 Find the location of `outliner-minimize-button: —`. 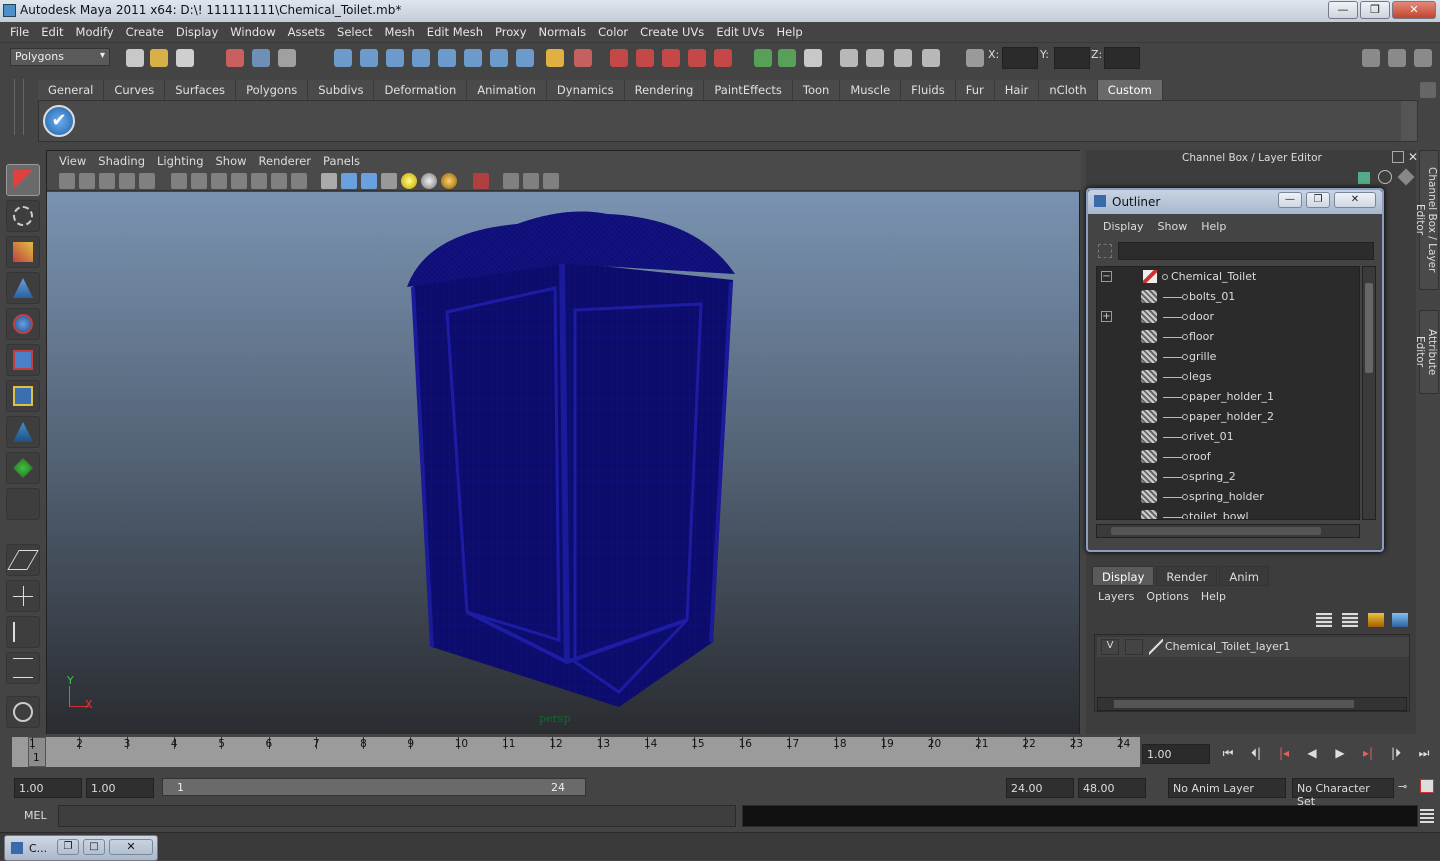

outliner-minimize-button: — is located at coordinates (1290, 200).